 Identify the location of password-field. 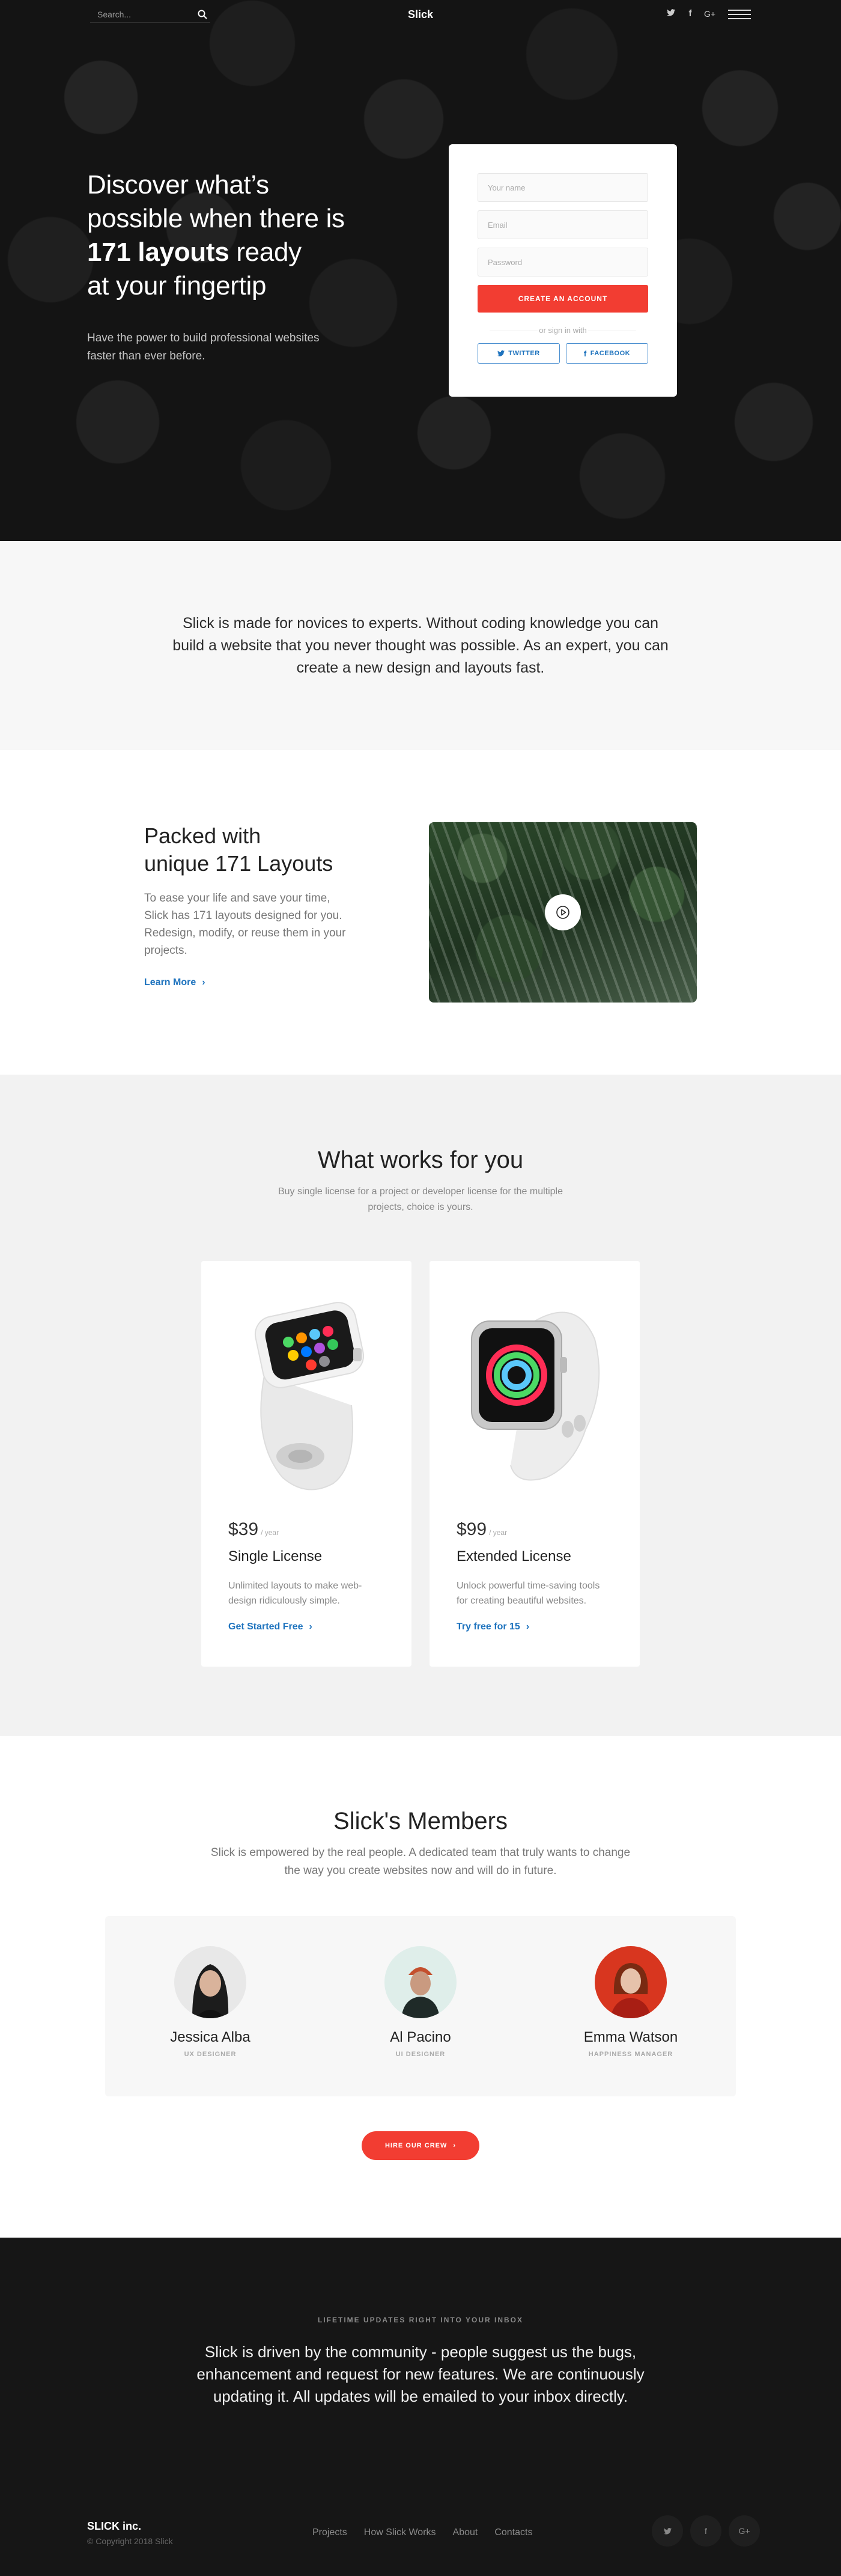
(563, 262).